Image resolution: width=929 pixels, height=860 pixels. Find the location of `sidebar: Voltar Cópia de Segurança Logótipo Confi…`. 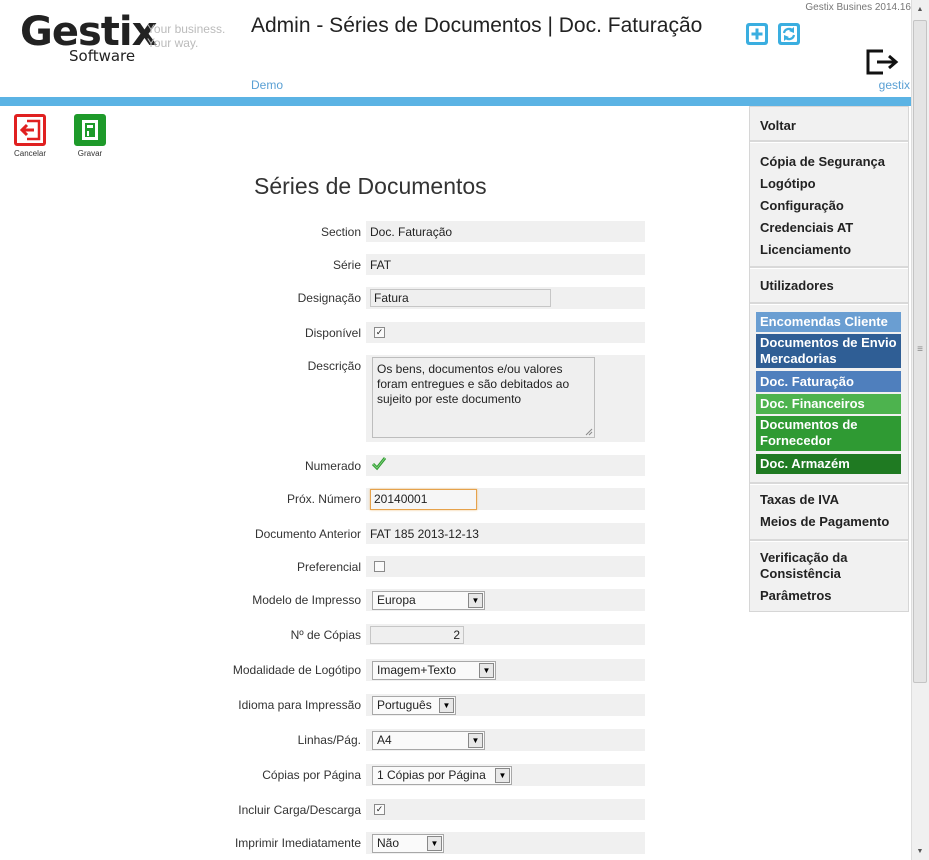

sidebar: Voltar Cópia de Segurança Logótipo Confi… is located at coordinates (829, 359).